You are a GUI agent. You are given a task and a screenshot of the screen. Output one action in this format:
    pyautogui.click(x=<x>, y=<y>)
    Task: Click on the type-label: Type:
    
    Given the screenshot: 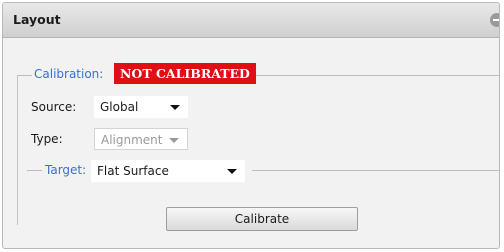 What is the action you would take?
    pyautogui.click(x=47, y=139)
    